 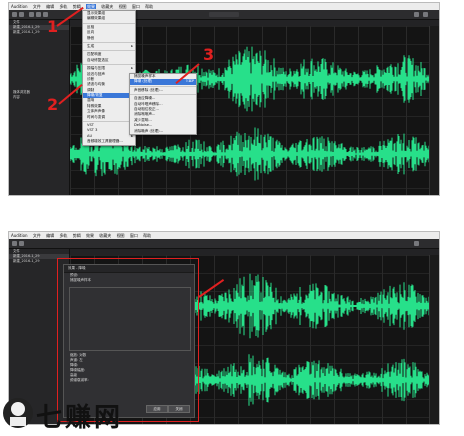 What do you see at coordinates (91, 37) in the screenshot?
I see `menu-item-label: 静音` at bounding box center [91, 37].